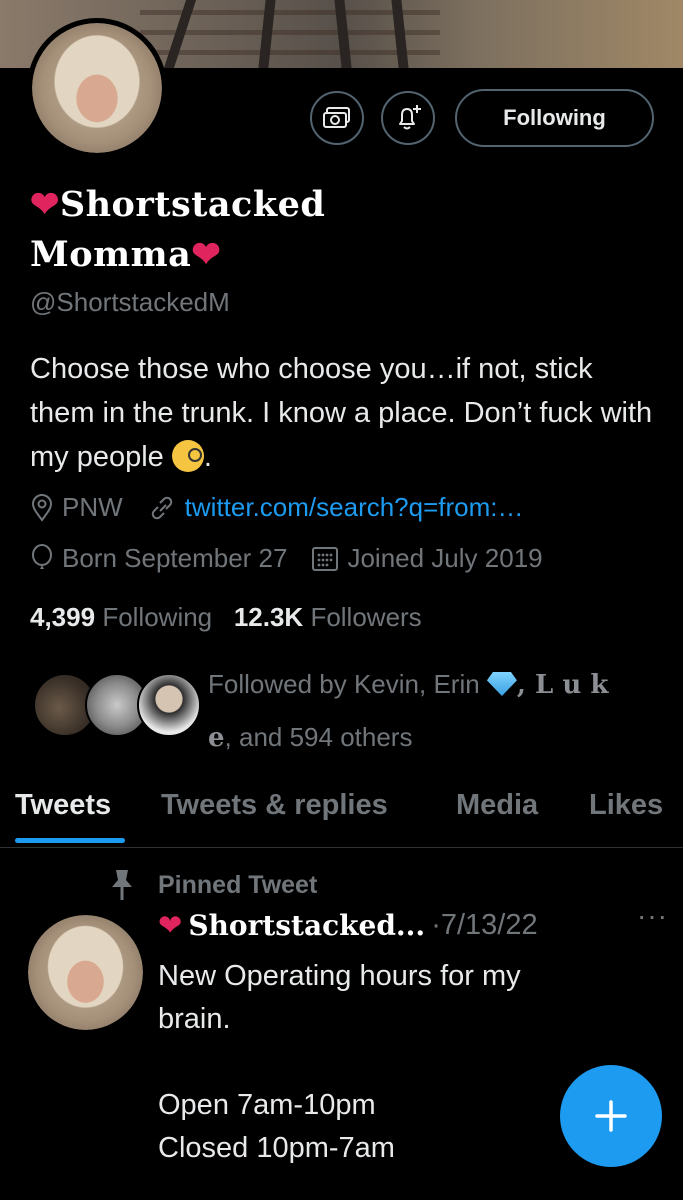 Image resolution: width=683 pixels, height=1200 pixels. I want to click on bell-plus-icon, so click(410, 117).